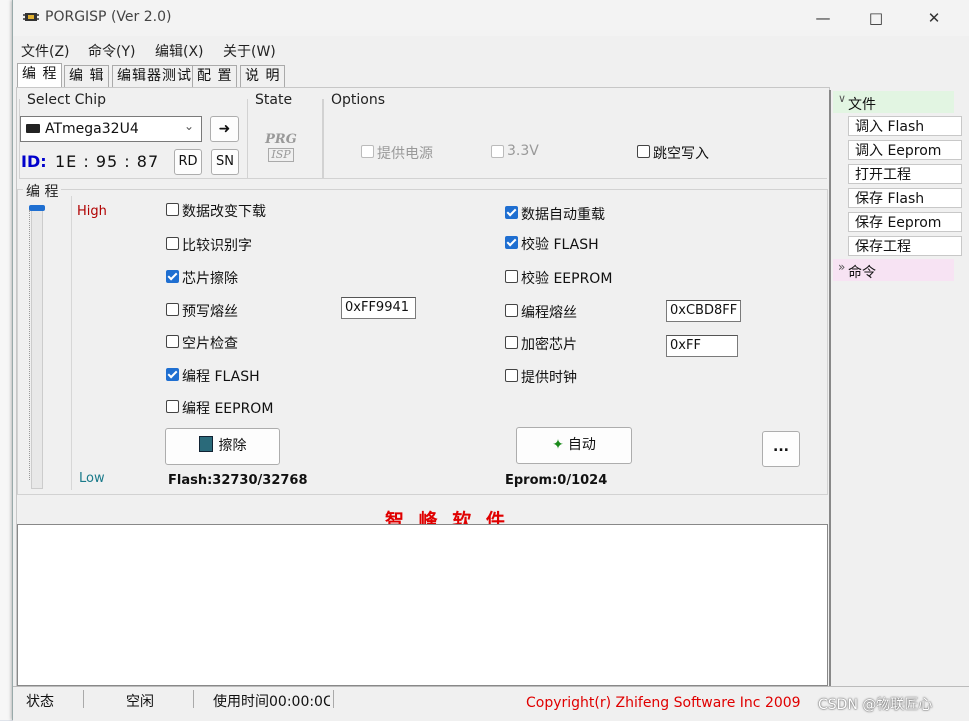 The image size is (969, 721). What do you see at coordinates (511, 212) in the screenshot?
I see `cb-auto-reload` at bounding box center [511, 212].